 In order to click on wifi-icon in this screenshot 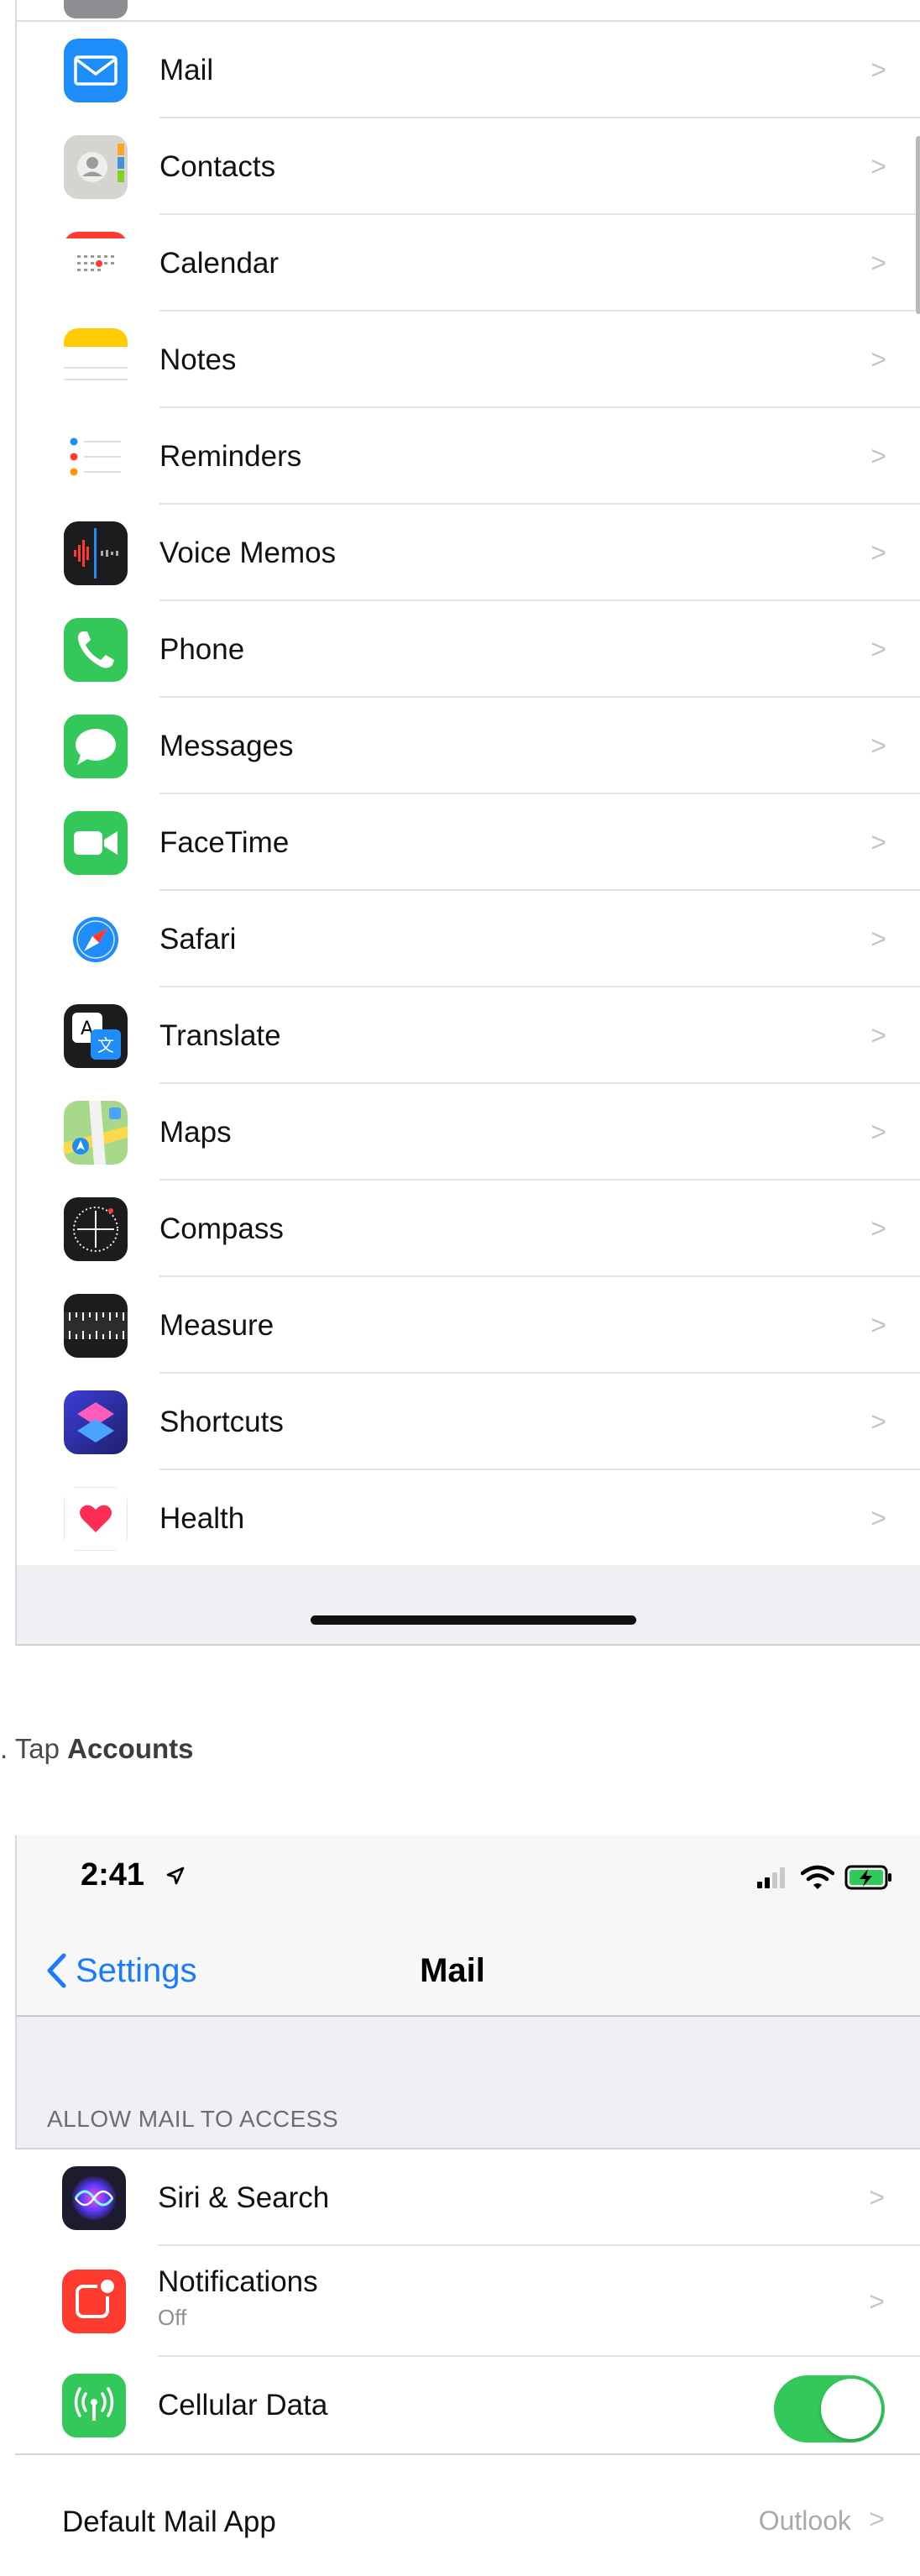, I will do `click(817, 1877)`.